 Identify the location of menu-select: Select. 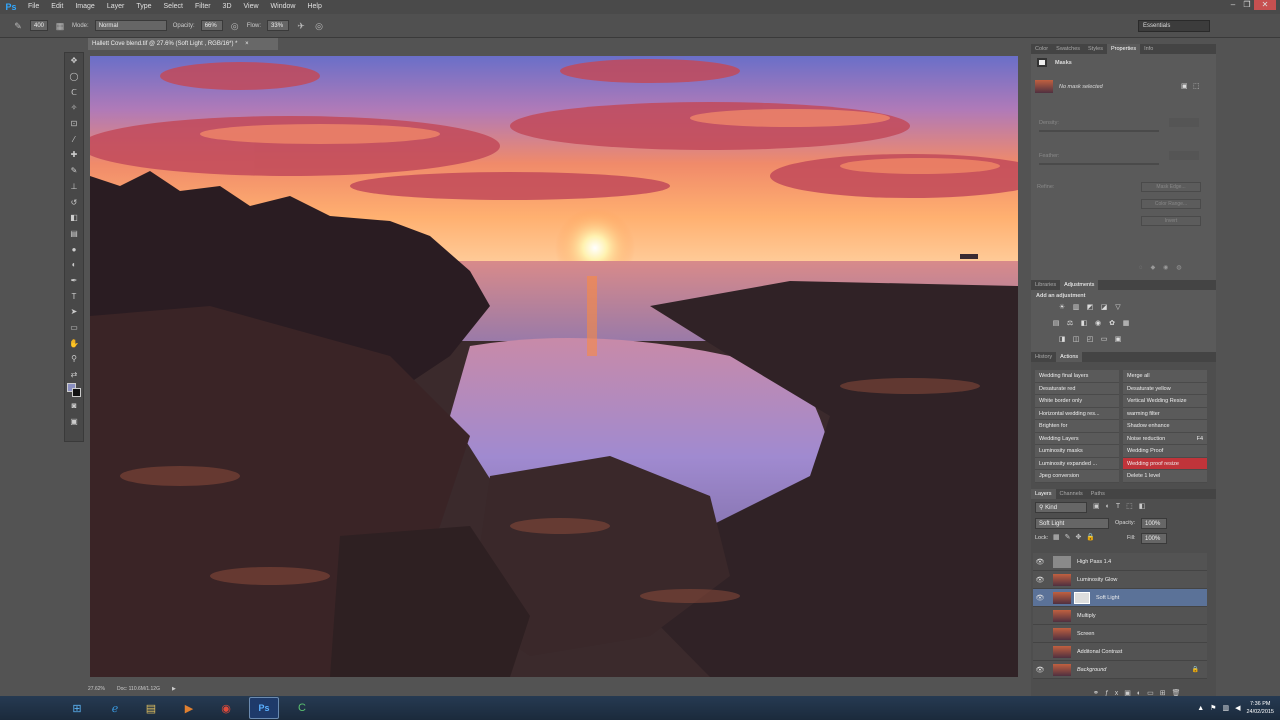
(173, 7).